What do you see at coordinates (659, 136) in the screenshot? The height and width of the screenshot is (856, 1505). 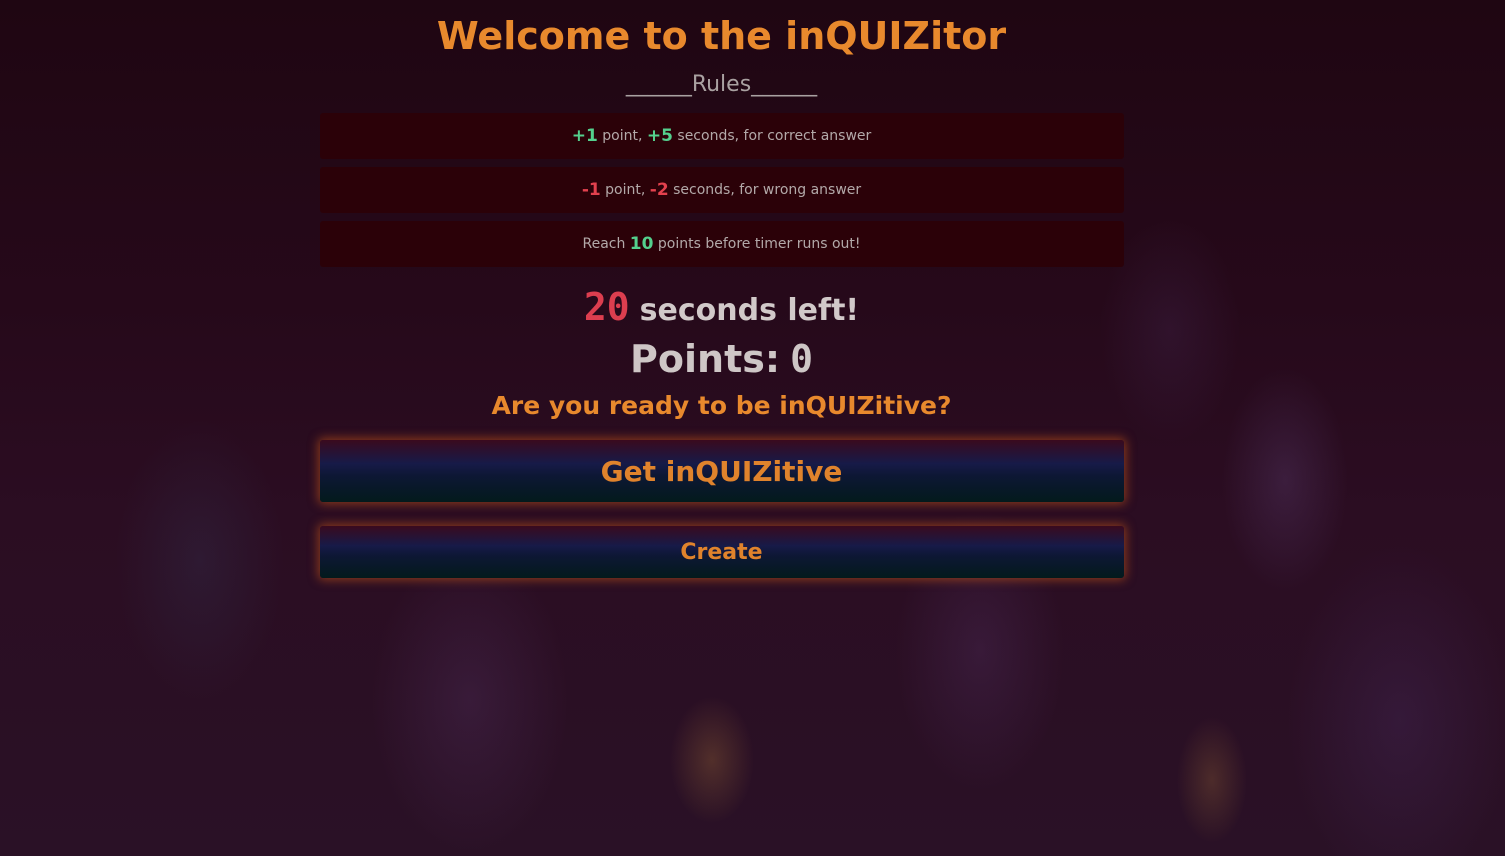 I see `rule-1-seconds-value: +5` at bounding box center [659, 136].